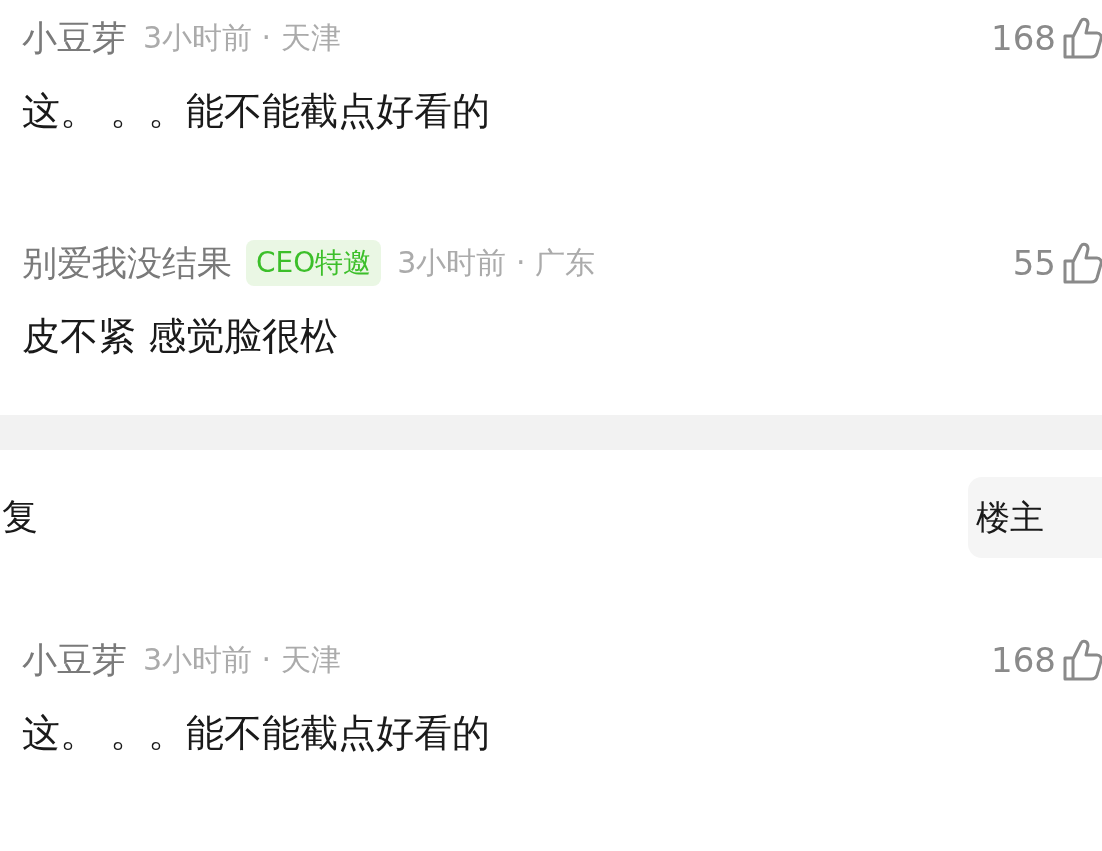 Image resolution: width=1102 pixels, height=851 pixels. Describe the element at coordinates (127, 263) in the screenshot. I see `author-name: 别爱我没结果` at that location.